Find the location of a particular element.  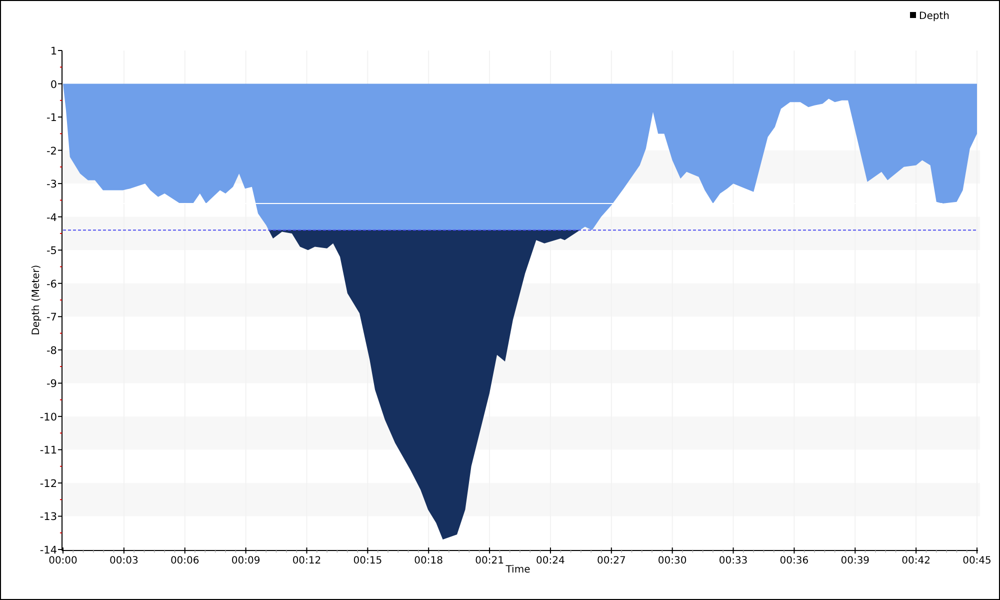

y-tick-label: -6 is located at coordinates (51, 284).